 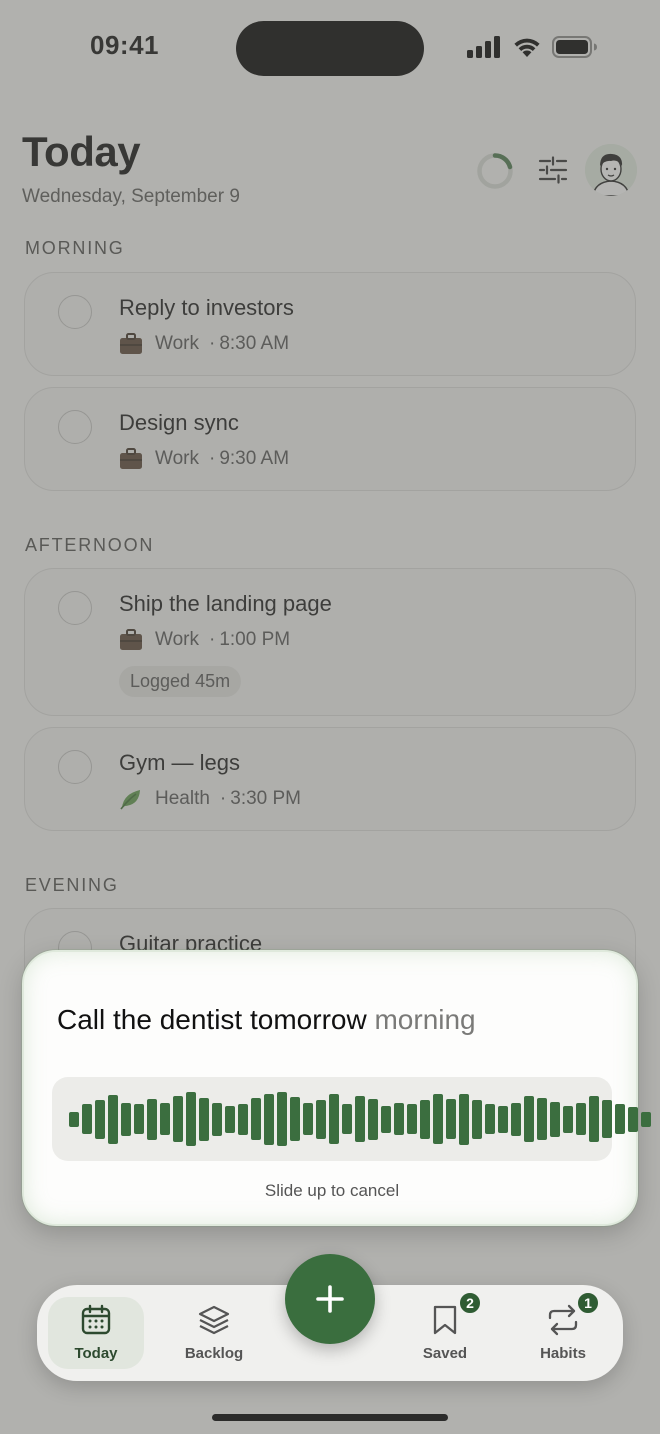 I want to click on audio-waveform, so click(x=360, y=1119).